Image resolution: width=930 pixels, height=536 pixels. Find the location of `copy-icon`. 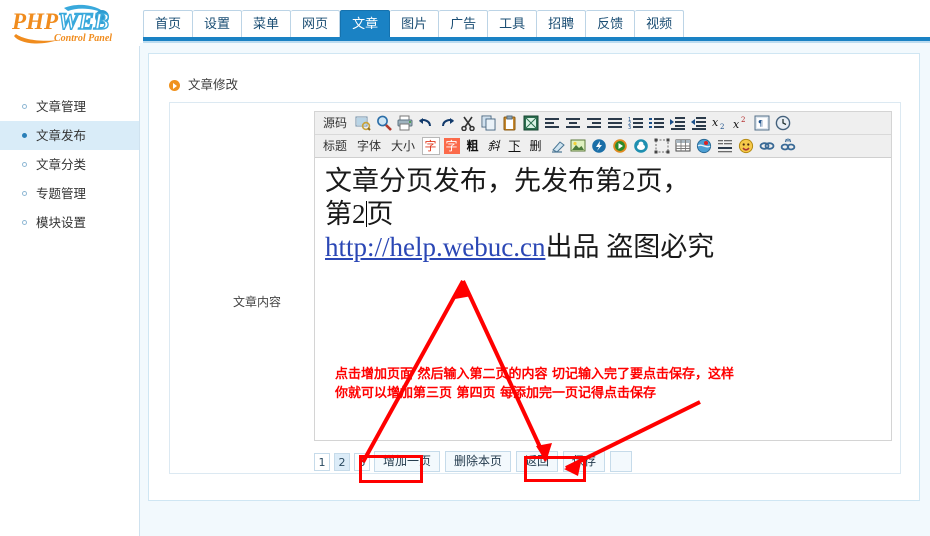

copy-icon is located at coordinates (488, 123).